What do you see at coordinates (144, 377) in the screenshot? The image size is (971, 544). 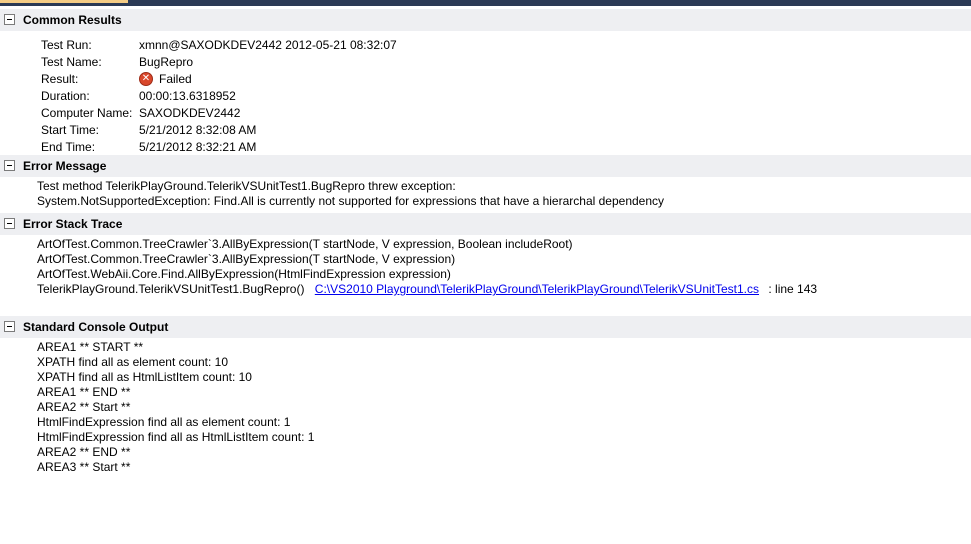 I see `console-line: XPATH find all as HtmlListItem count: 10` at bounding box center [144, 377].